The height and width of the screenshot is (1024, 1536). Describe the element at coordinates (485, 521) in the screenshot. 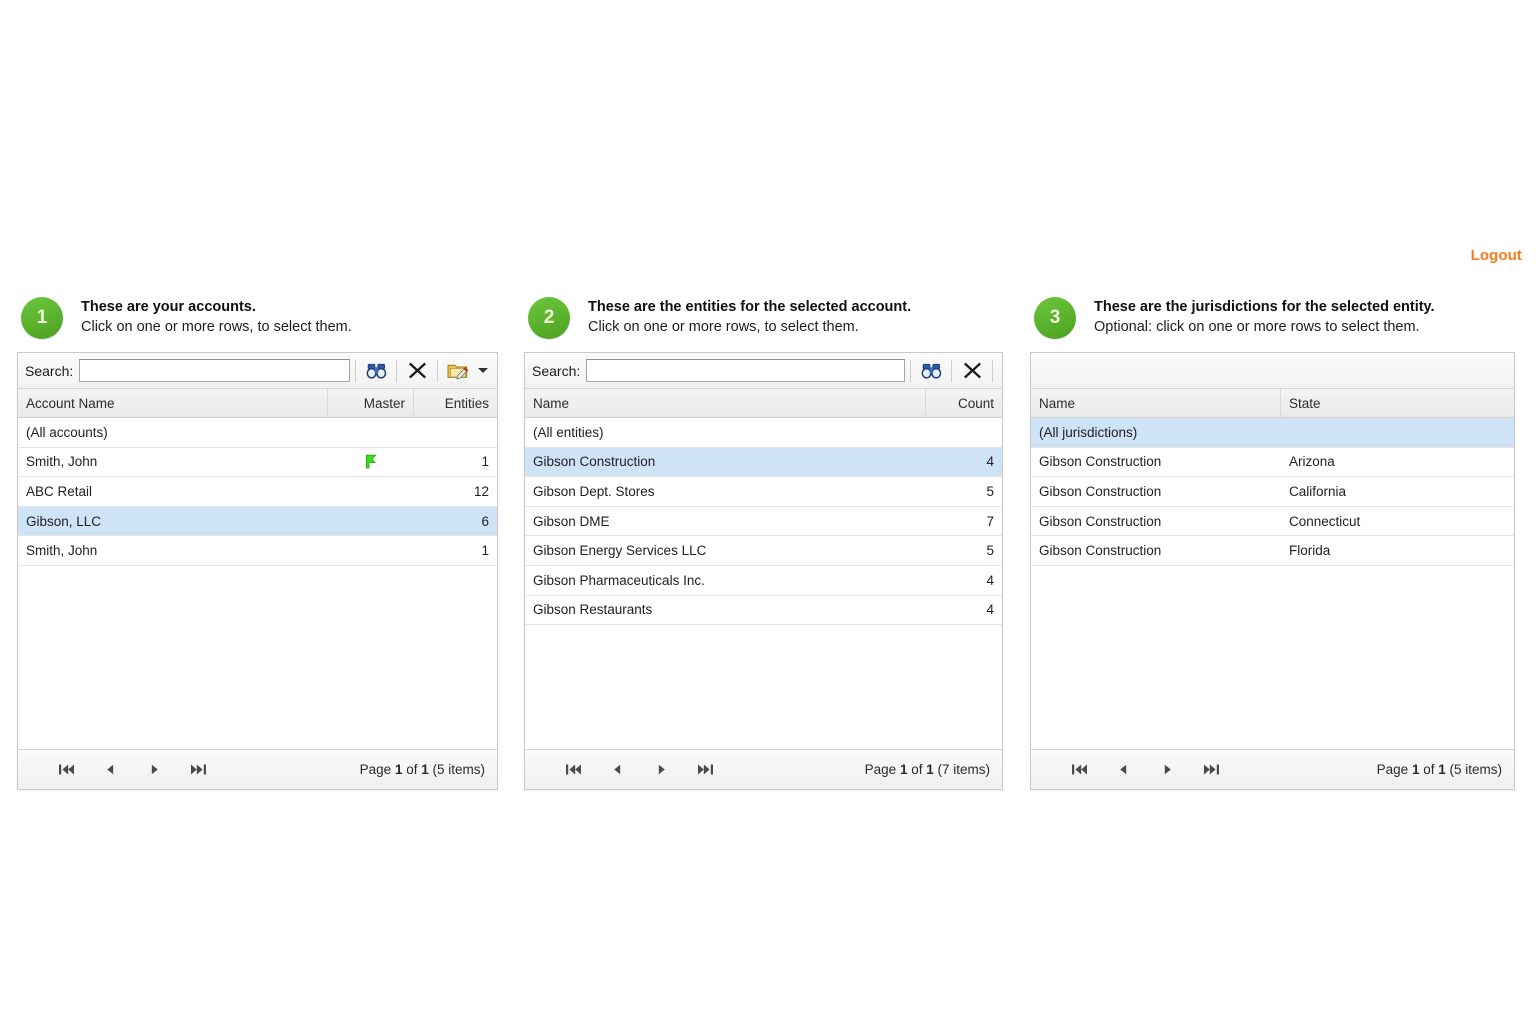

I see `cell-entities: 6` at that location.